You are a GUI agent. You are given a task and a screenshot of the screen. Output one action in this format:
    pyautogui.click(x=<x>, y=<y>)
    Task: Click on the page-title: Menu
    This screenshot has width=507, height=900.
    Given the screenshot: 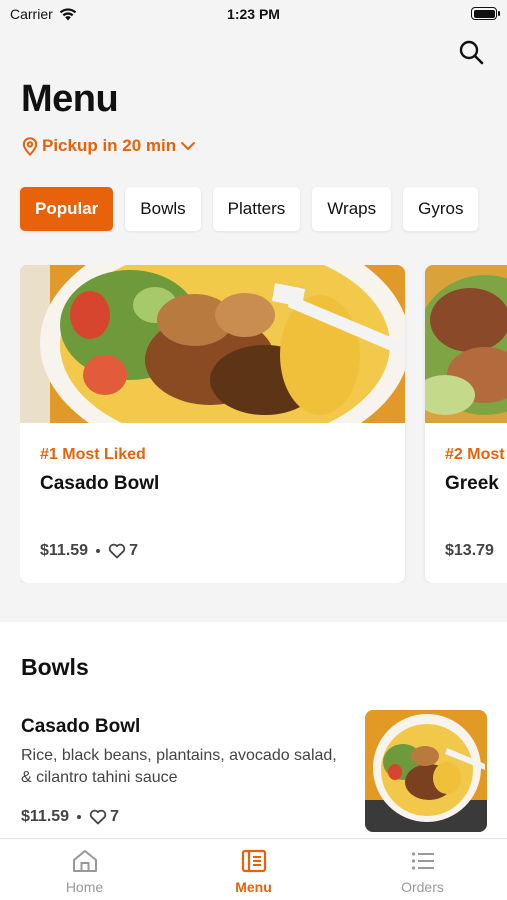 What is the action you would take?
    pyautogui.click(x=70, y=99)
    